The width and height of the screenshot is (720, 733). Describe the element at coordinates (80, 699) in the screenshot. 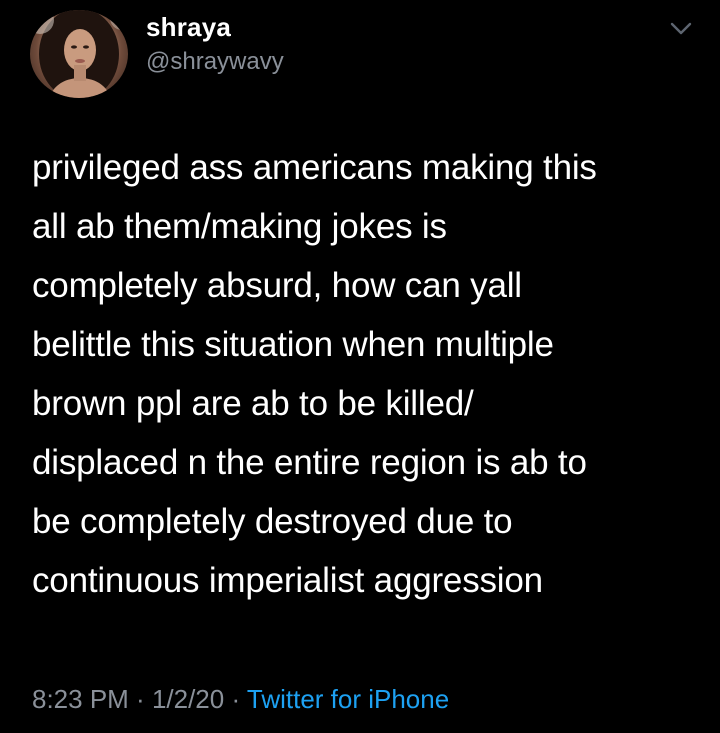

I see `tweet-time: 8:23 PM` at that location.